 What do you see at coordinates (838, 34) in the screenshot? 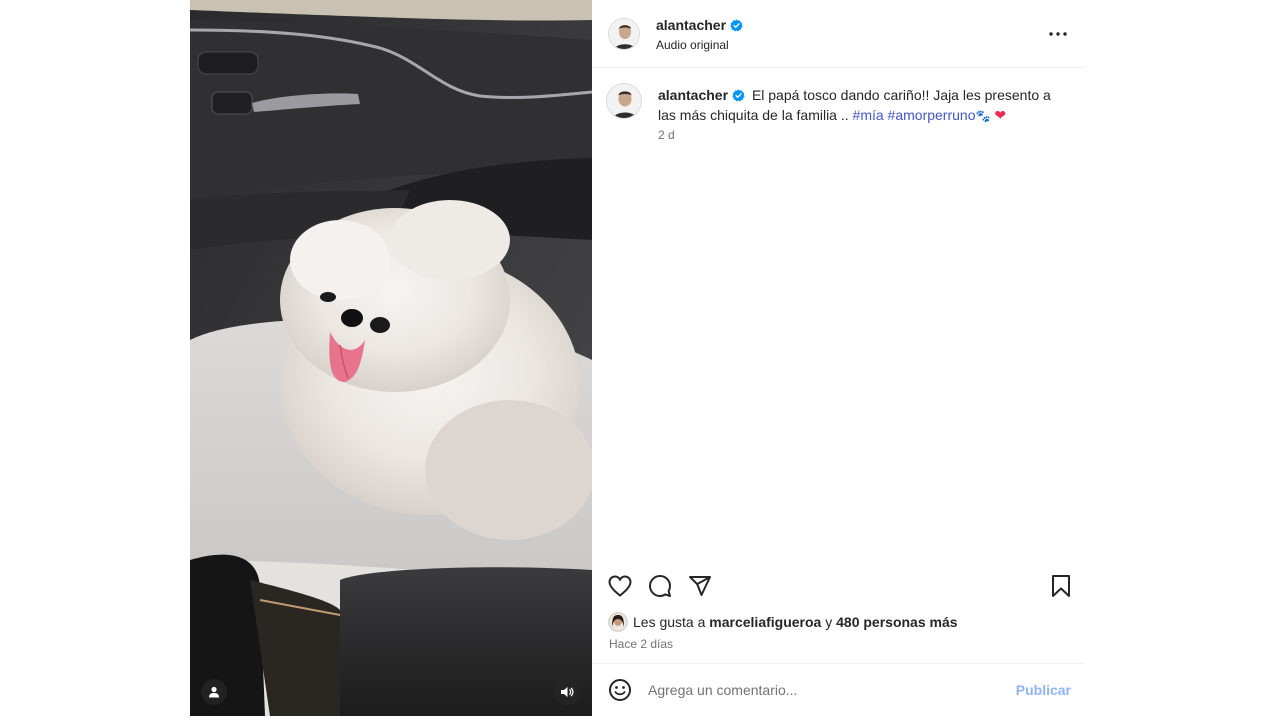
I see `post-header: alantacher Audio original` at bounding box center [838, 34].